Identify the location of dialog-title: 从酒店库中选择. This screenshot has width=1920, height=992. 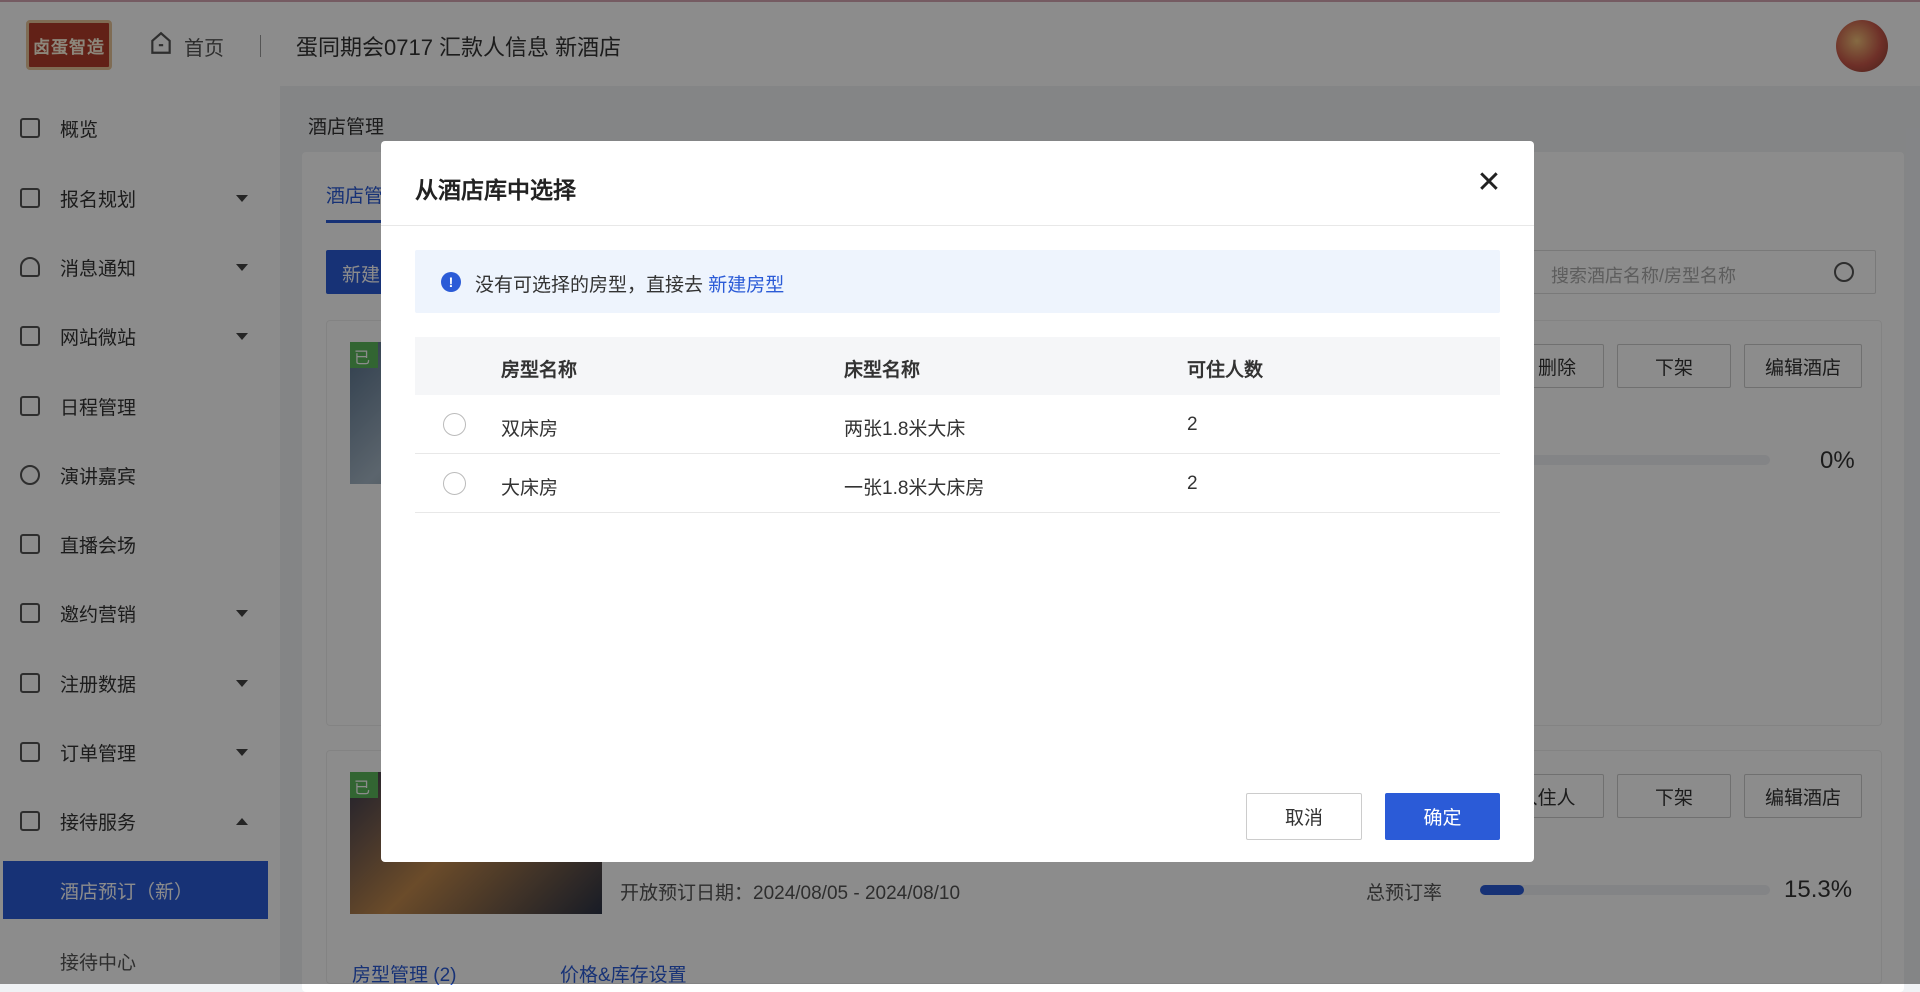
(495, 190).